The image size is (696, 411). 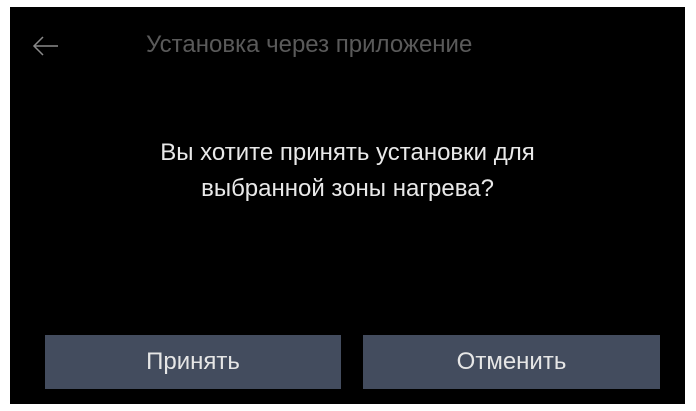 What do you see at coordinates (309, 44) in the screenshot?
I see `screen-title: Установка через приложение` at bounding box center [309, 44].